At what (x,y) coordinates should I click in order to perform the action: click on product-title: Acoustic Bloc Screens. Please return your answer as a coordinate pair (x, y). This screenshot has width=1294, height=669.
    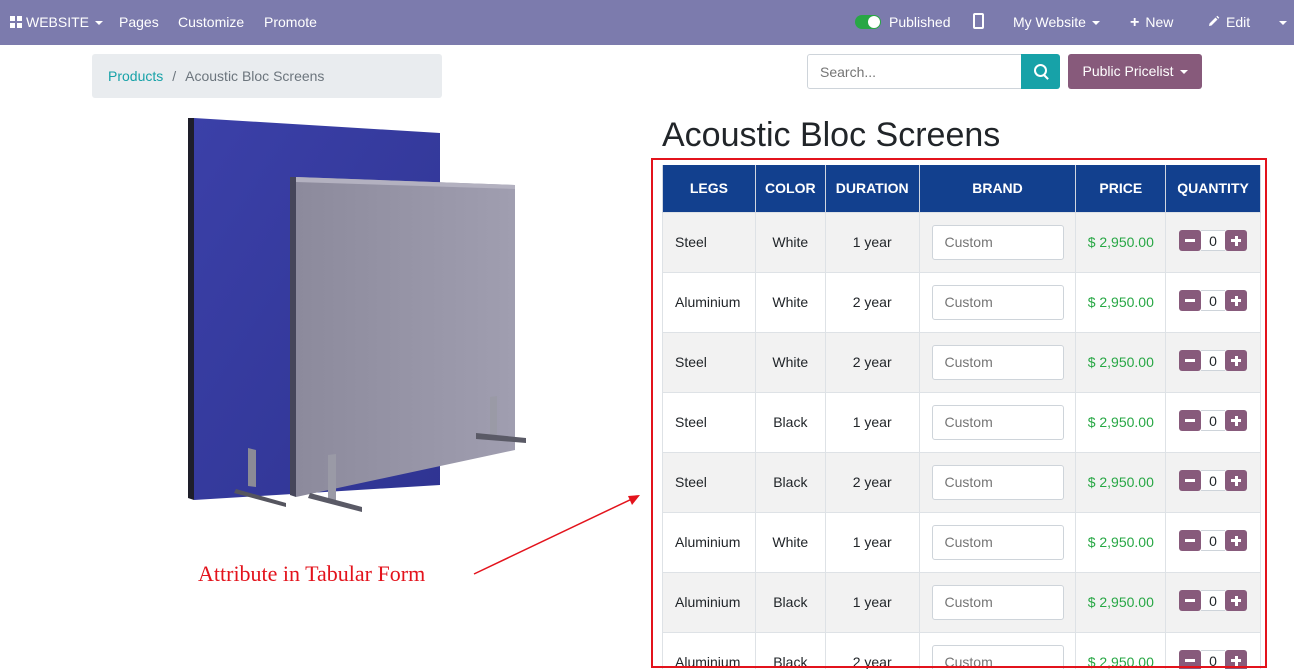
    Looking at the image, I should click on (831, 135).